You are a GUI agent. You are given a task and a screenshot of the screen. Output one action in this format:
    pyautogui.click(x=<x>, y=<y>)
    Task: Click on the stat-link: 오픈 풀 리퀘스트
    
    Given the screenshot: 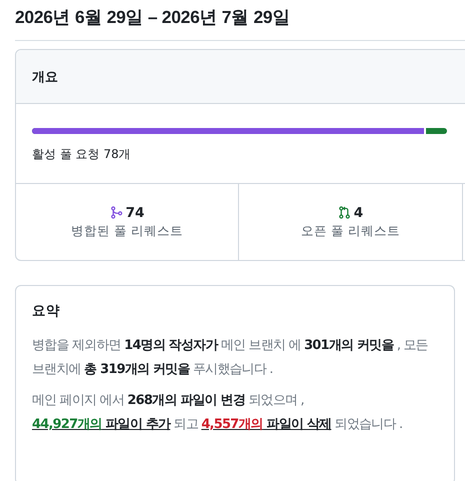 What is the action you would take?
    pyautogui.click(x=350, y=231)
    